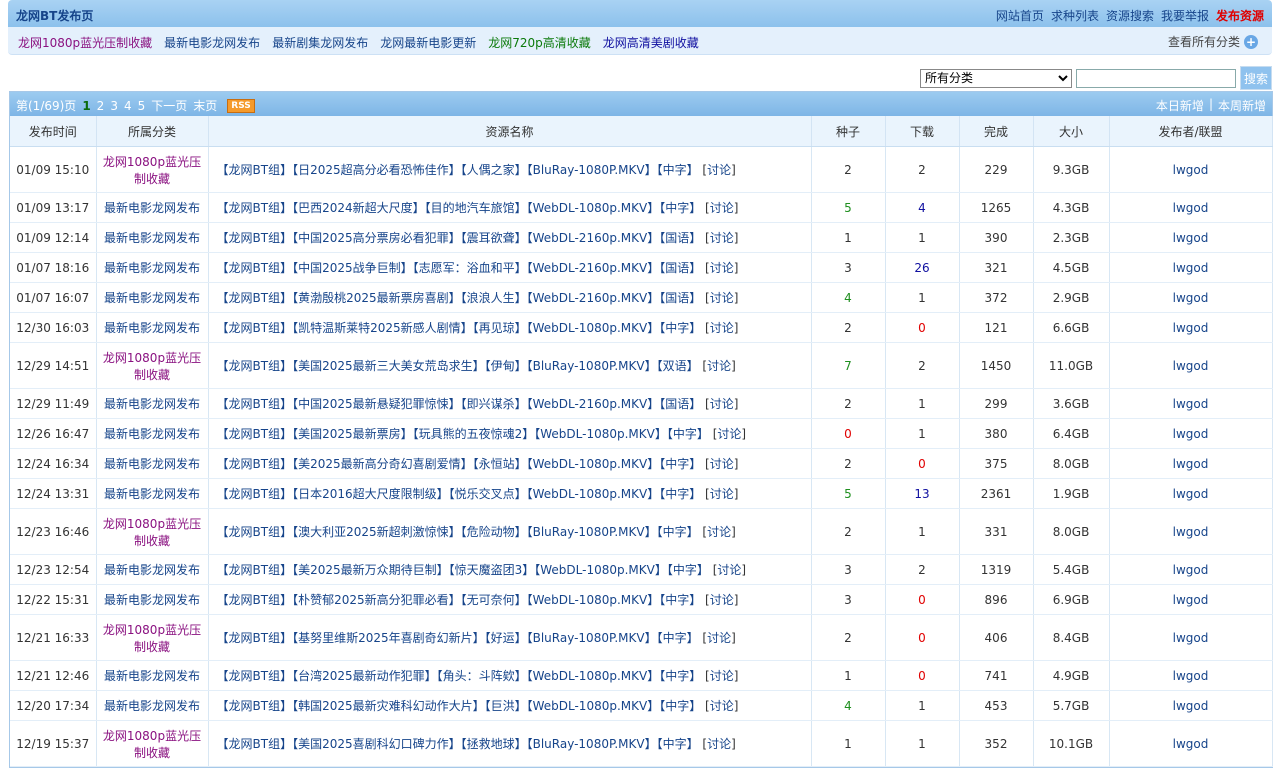  I want to click on rss-icon: RSS, so click(241, 105).